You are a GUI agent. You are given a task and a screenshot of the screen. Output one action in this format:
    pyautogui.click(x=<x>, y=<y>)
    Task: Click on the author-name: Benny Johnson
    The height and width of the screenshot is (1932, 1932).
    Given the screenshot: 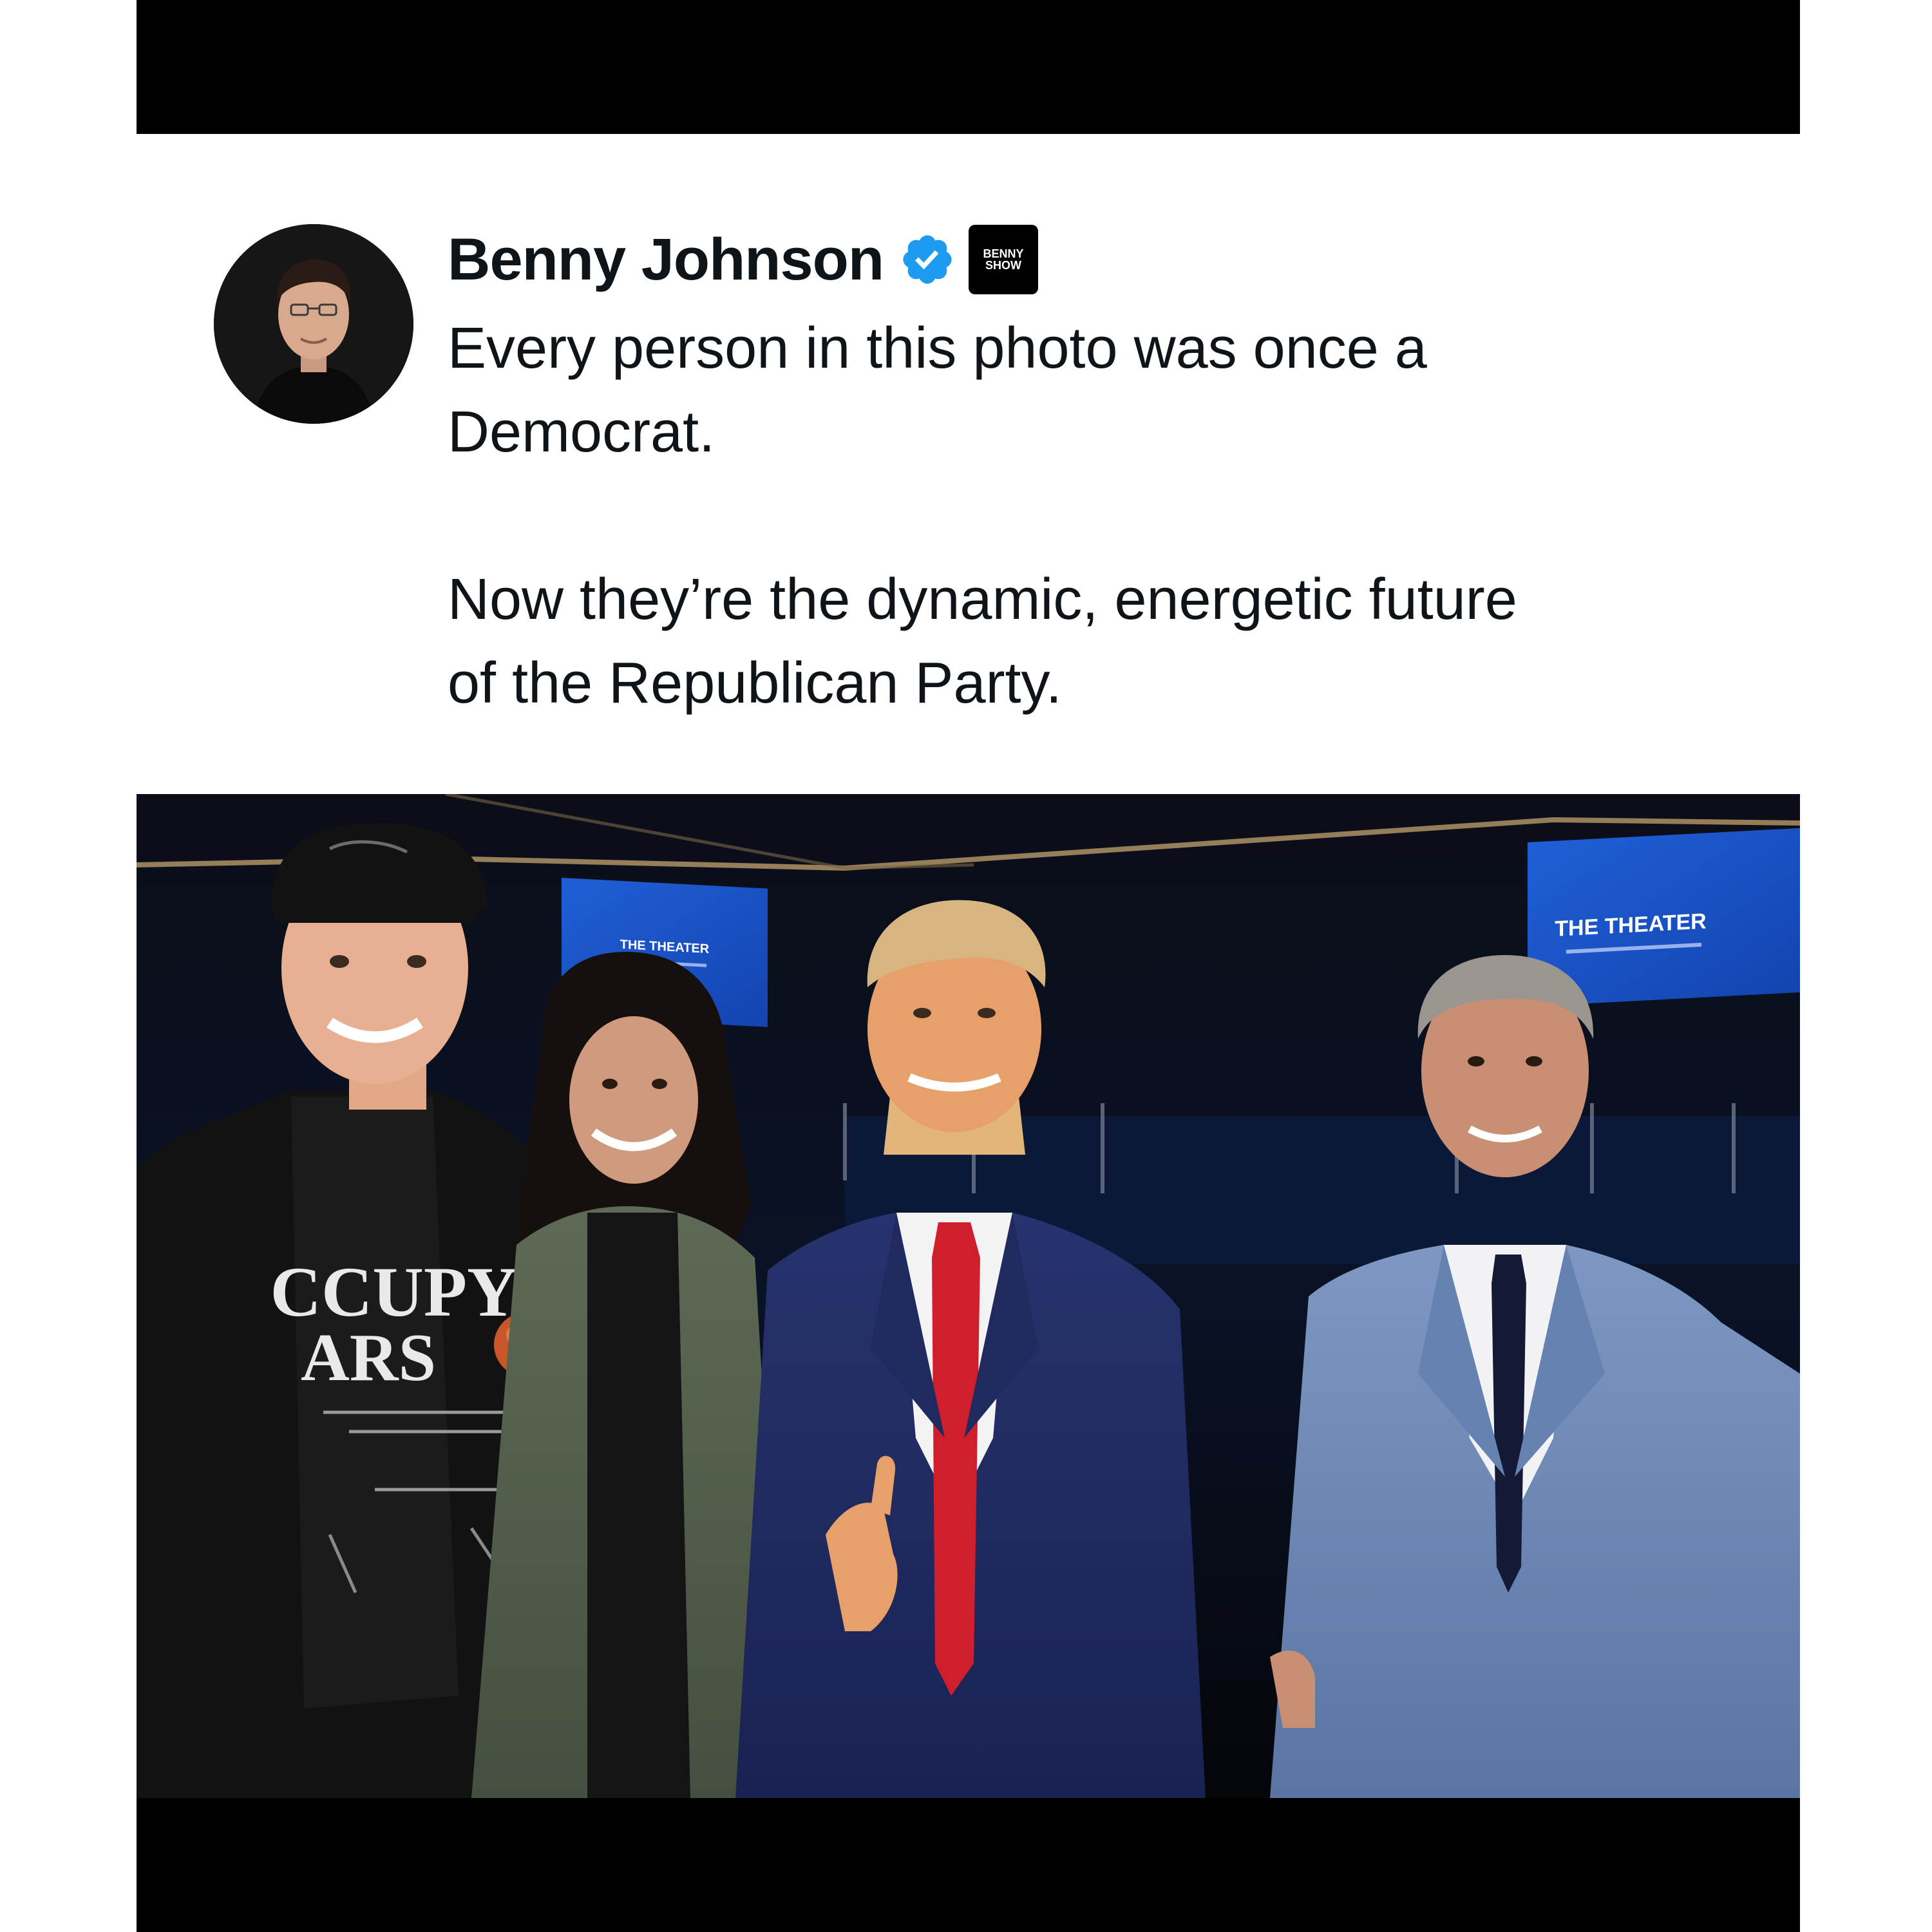 What is the action you would take?
    pyautogui.click(x=666, y=260)
    